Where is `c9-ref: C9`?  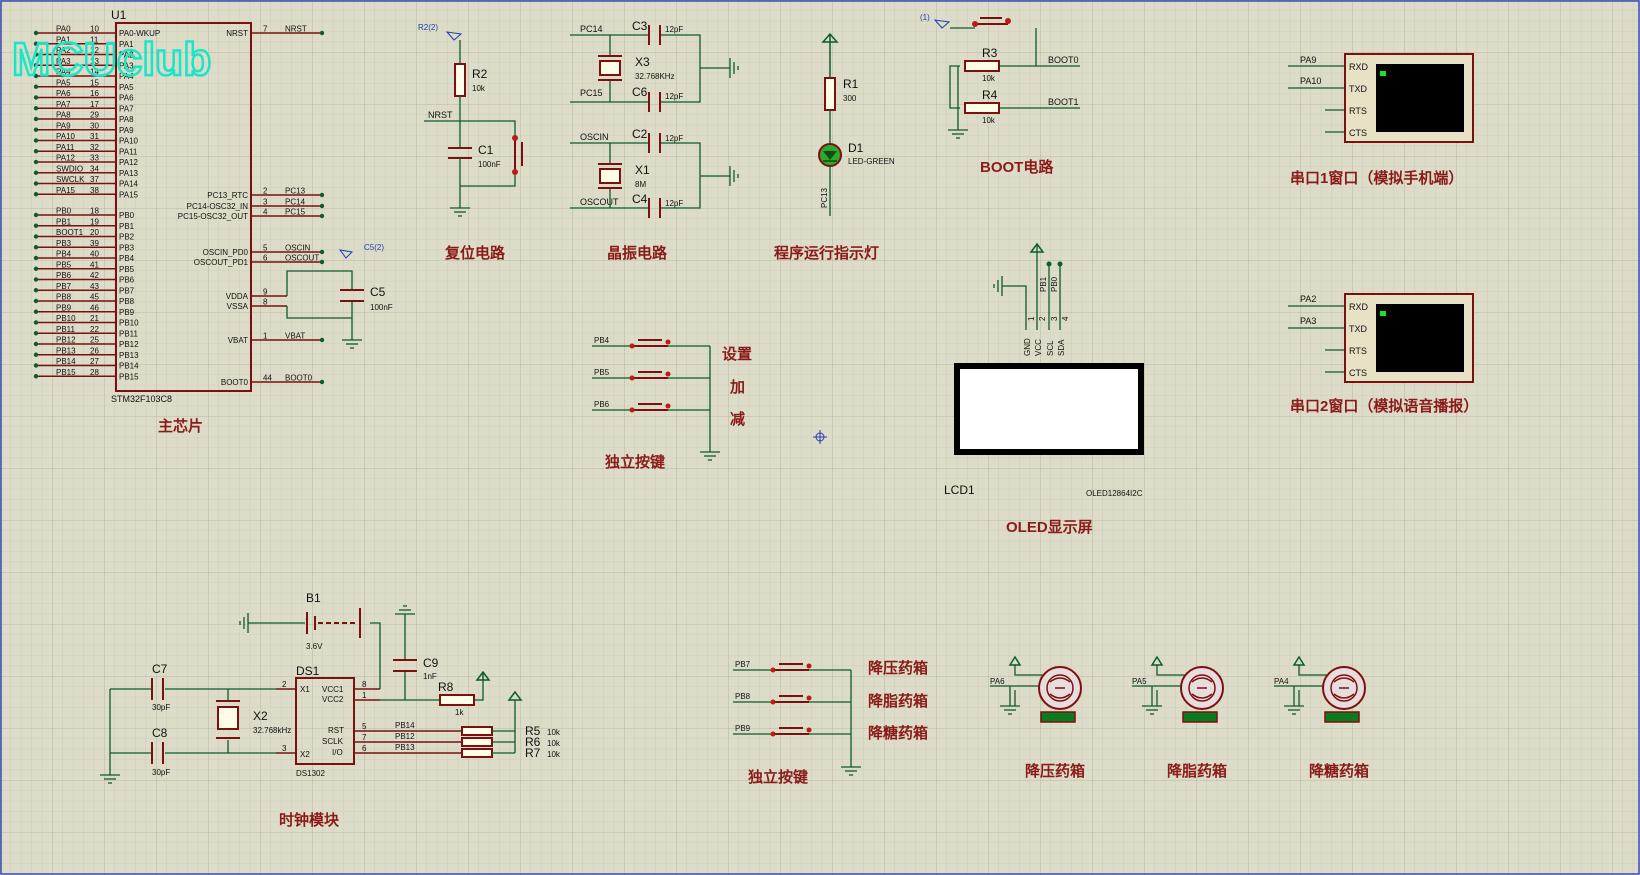
c9-ref: C9 is located at coordinates (431, 663).